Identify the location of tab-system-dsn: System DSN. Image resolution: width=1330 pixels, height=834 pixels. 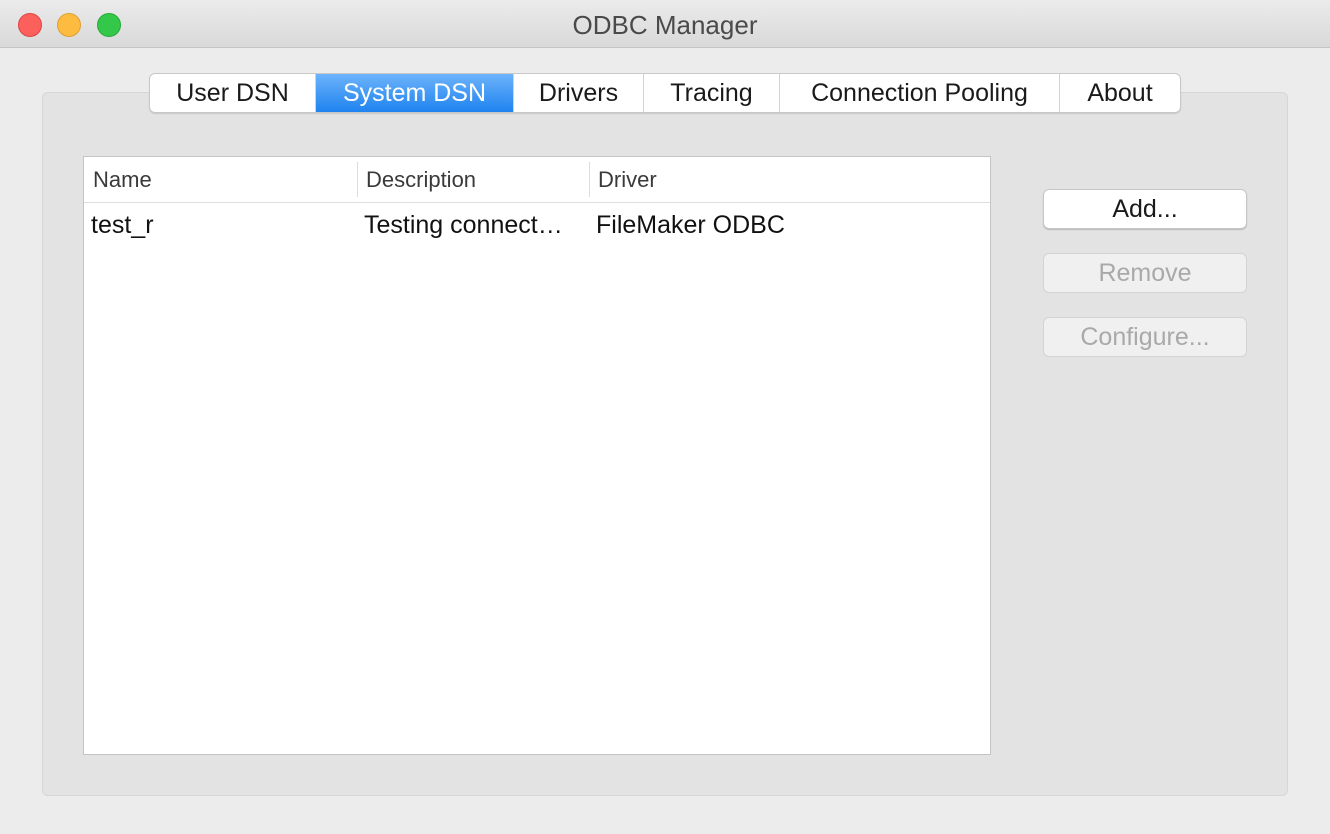
(415, 93).